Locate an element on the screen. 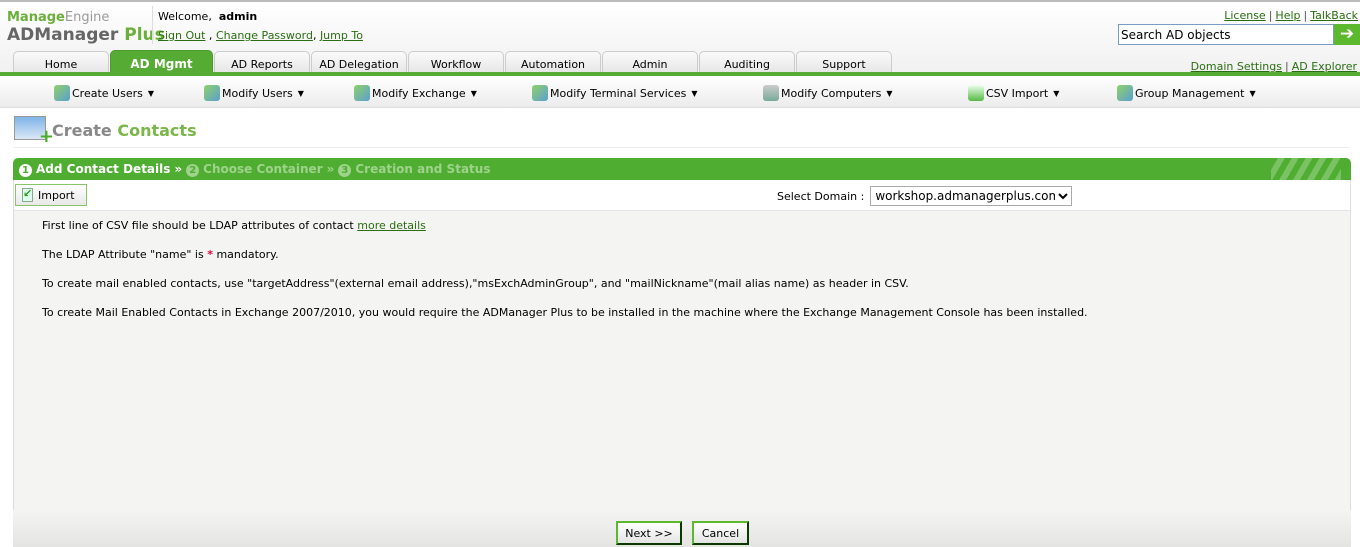 The image size is (1360, 547). csv-import-icon is located at coordinates (976, 93).